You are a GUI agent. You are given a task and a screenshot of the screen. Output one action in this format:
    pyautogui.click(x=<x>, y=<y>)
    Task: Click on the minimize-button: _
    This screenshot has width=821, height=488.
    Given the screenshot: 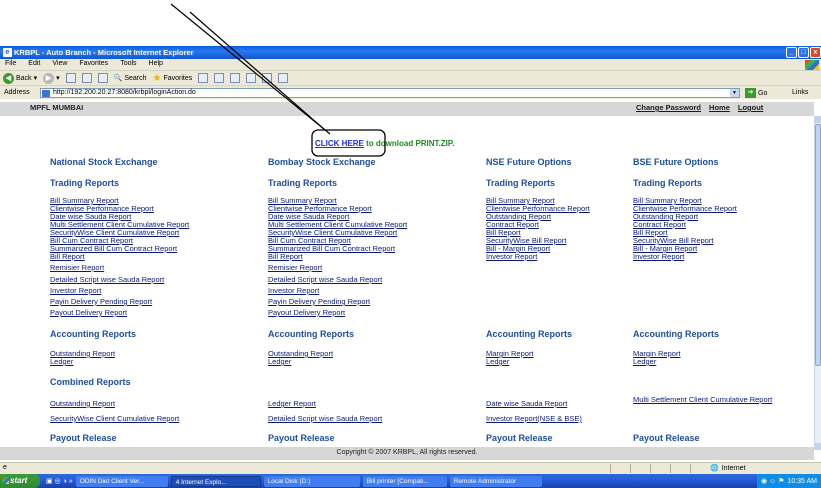 What is the action you would take?
    pyautogui.click(x=791, y=52)
    